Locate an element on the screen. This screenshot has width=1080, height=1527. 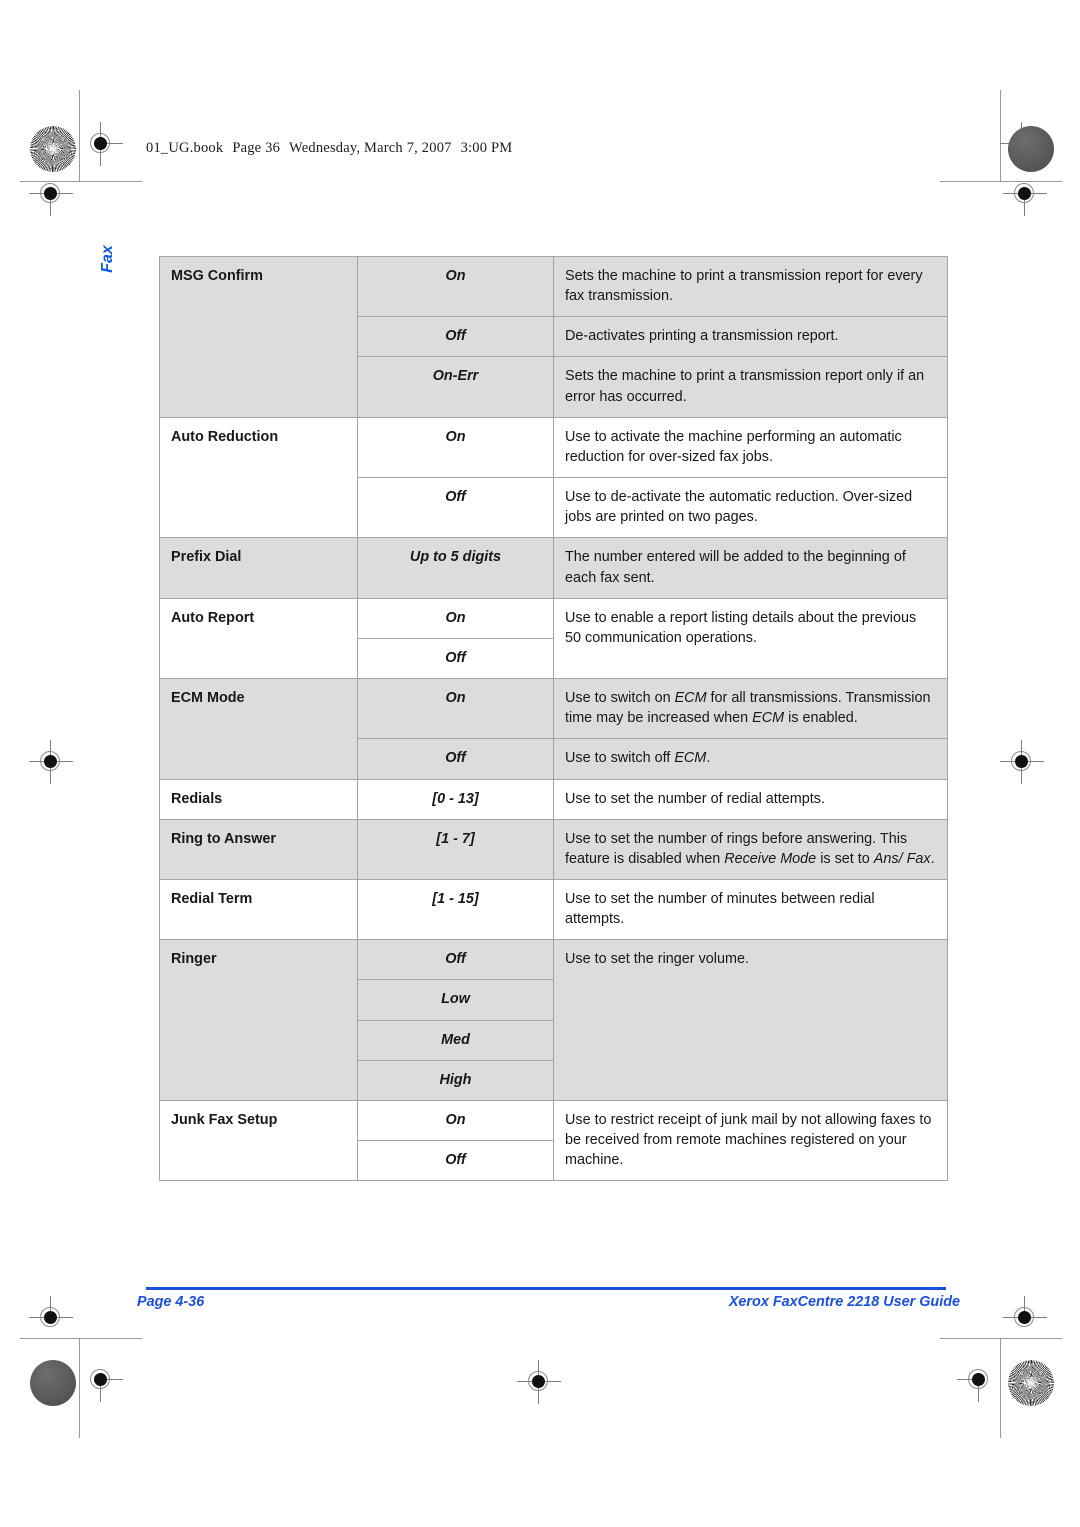
option-value-cell: On-Err is located at coordinates (455, 387).